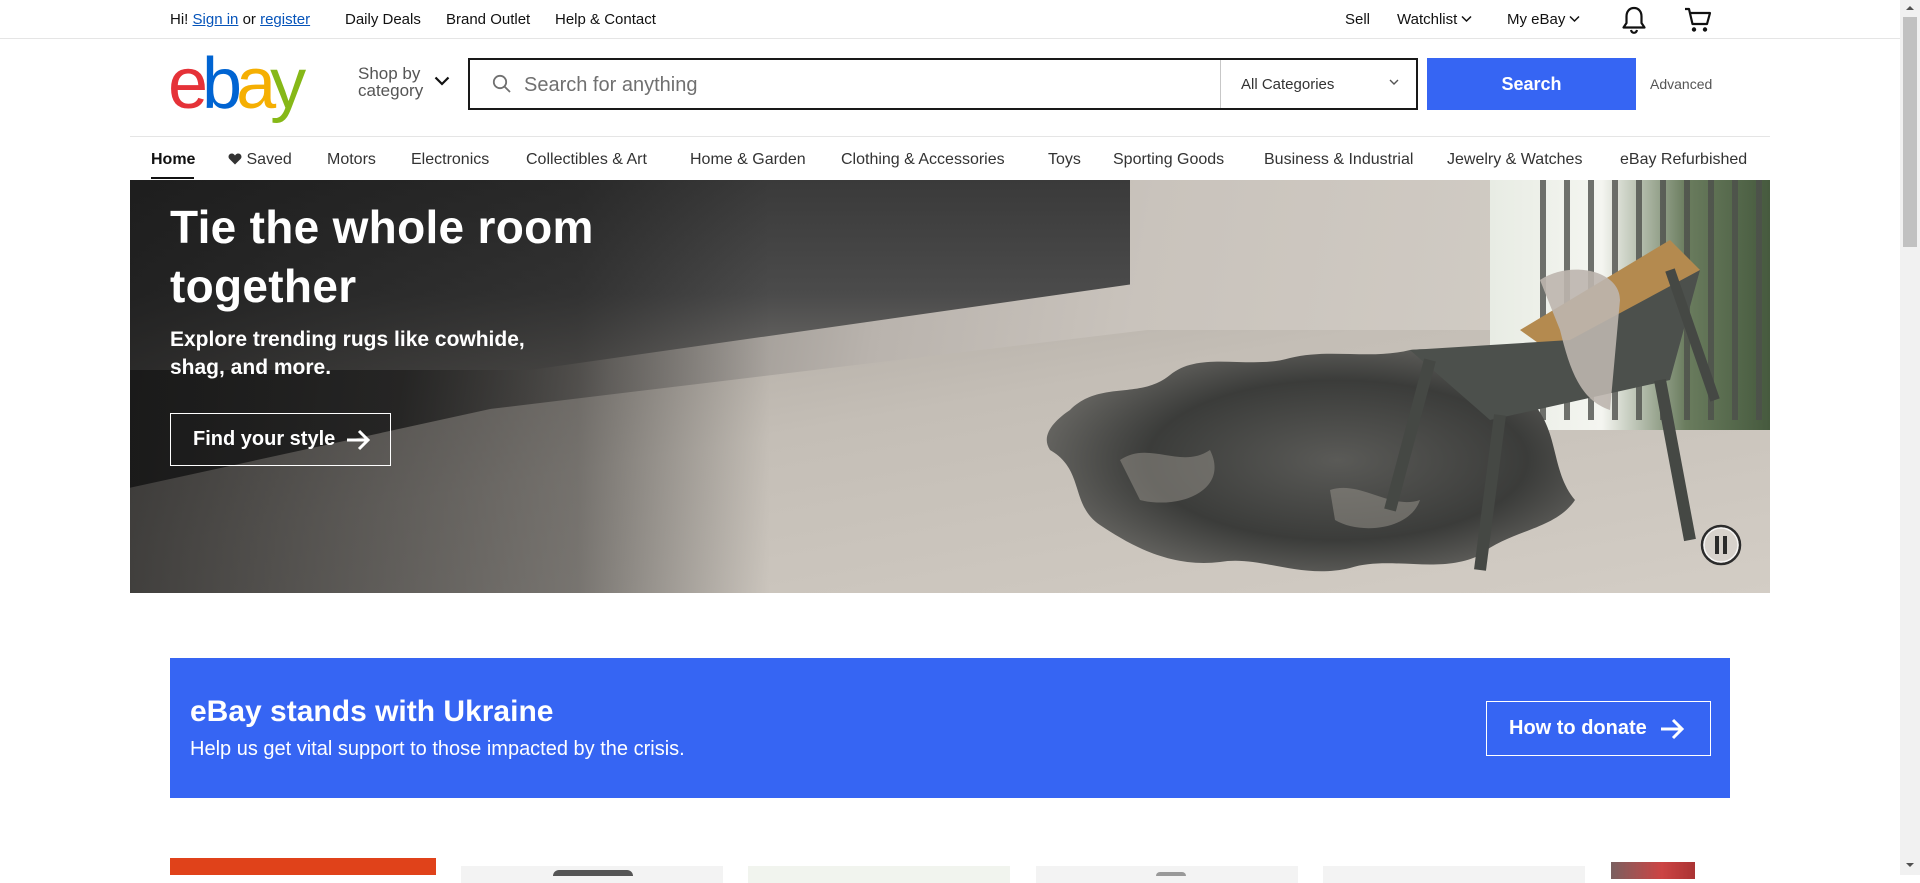 The height and width of the screenshot is (883, 1920). Describe the element at coordinates (391, 90) in the screenshot. I see `shop-by-line2: category` at that location.